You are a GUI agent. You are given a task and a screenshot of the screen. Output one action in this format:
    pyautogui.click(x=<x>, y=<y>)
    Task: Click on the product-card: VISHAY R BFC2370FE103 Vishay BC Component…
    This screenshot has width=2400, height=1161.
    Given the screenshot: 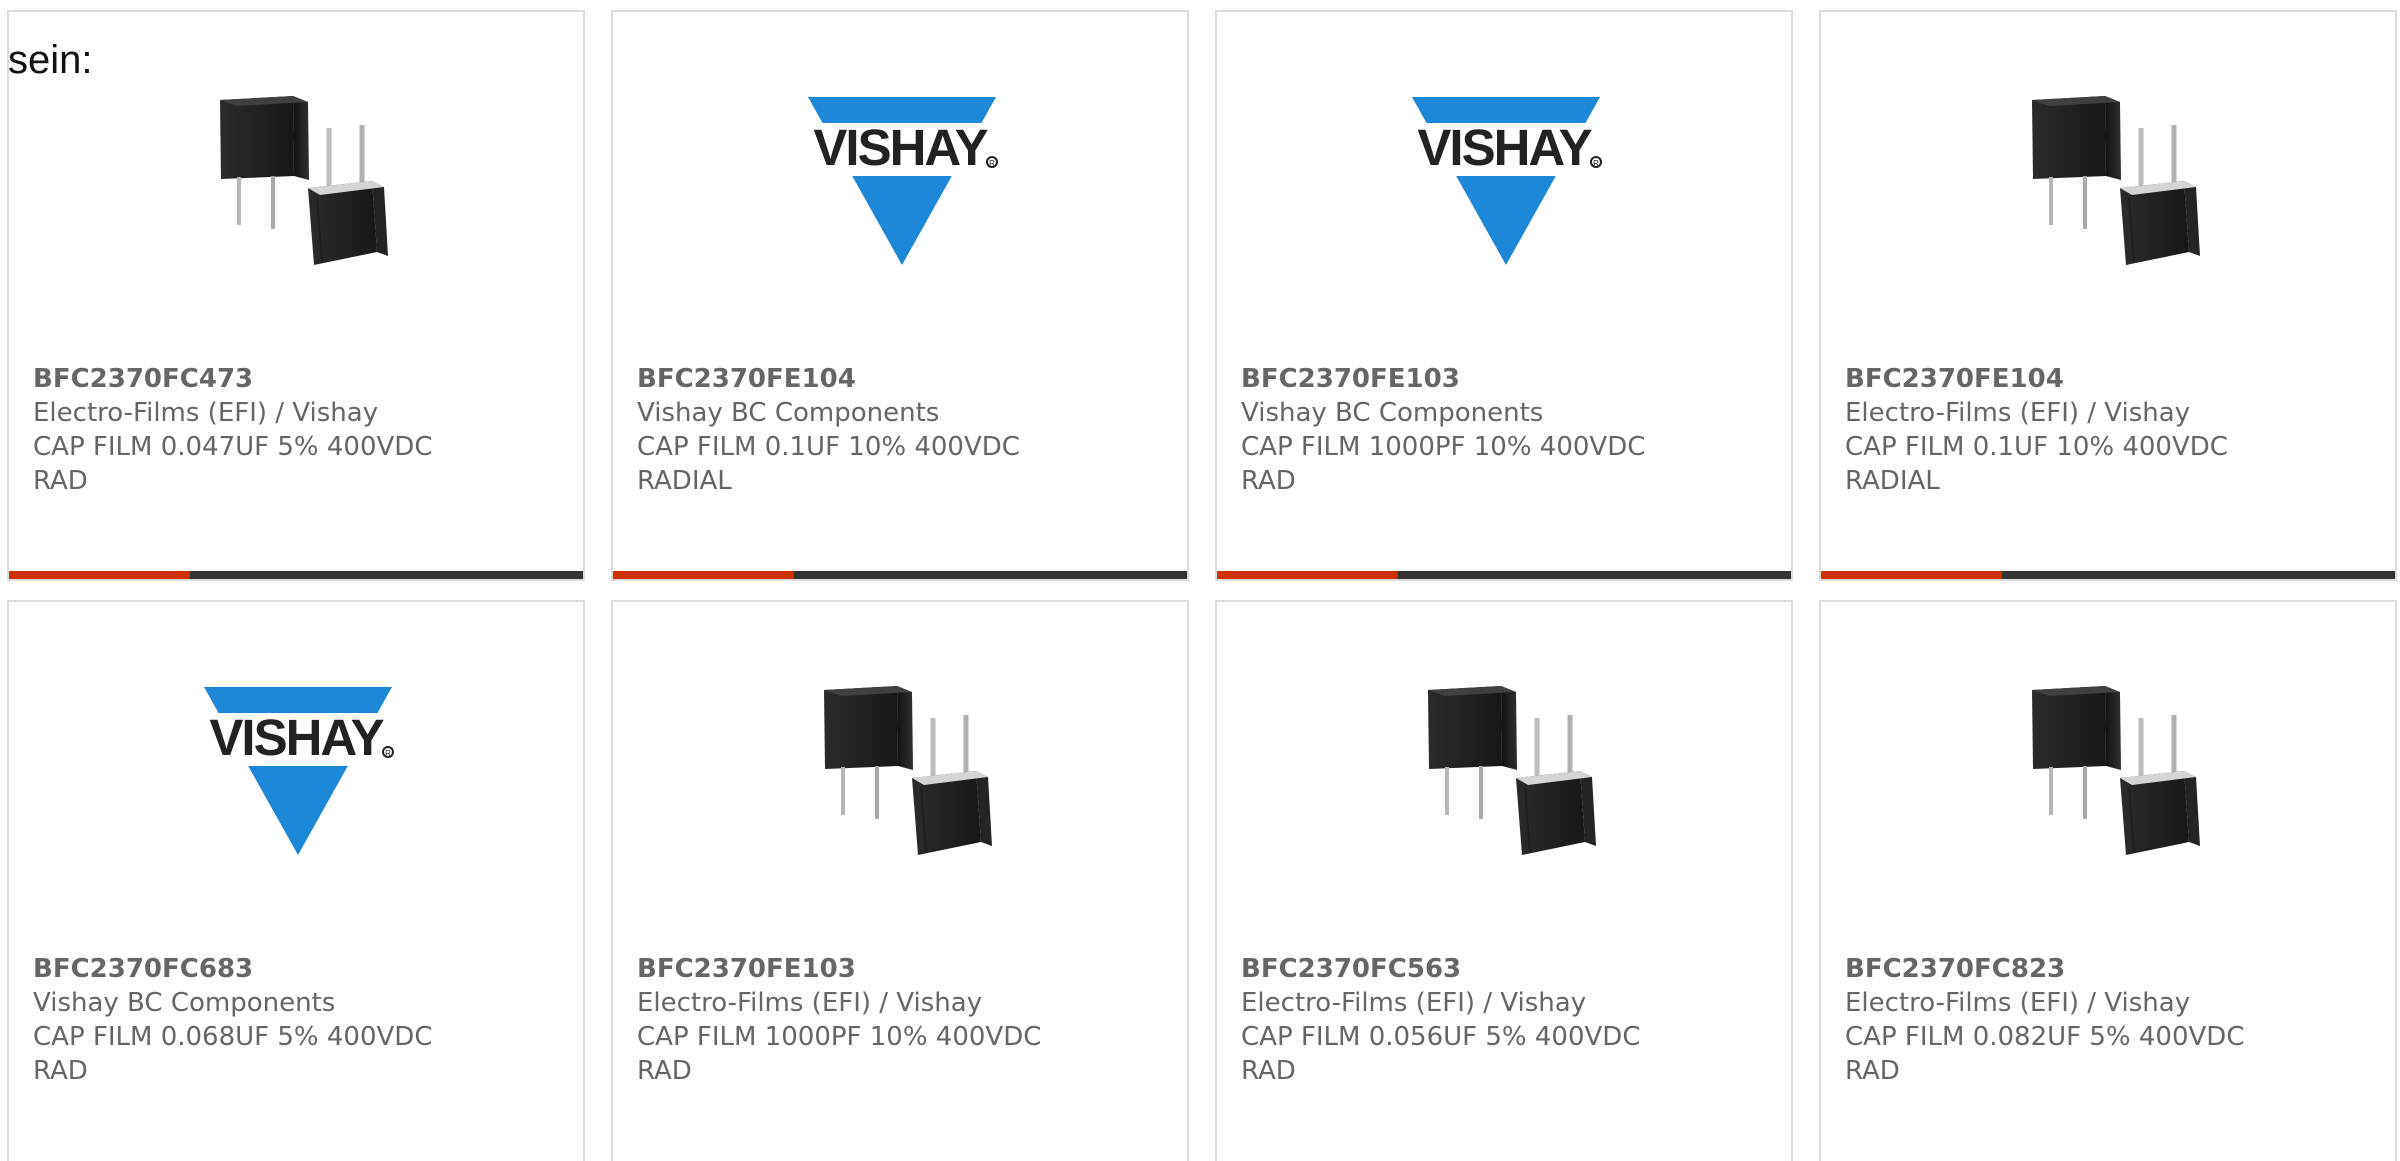 What is the action you would take?
    pyautogui.click(x=1504, y=295)
    